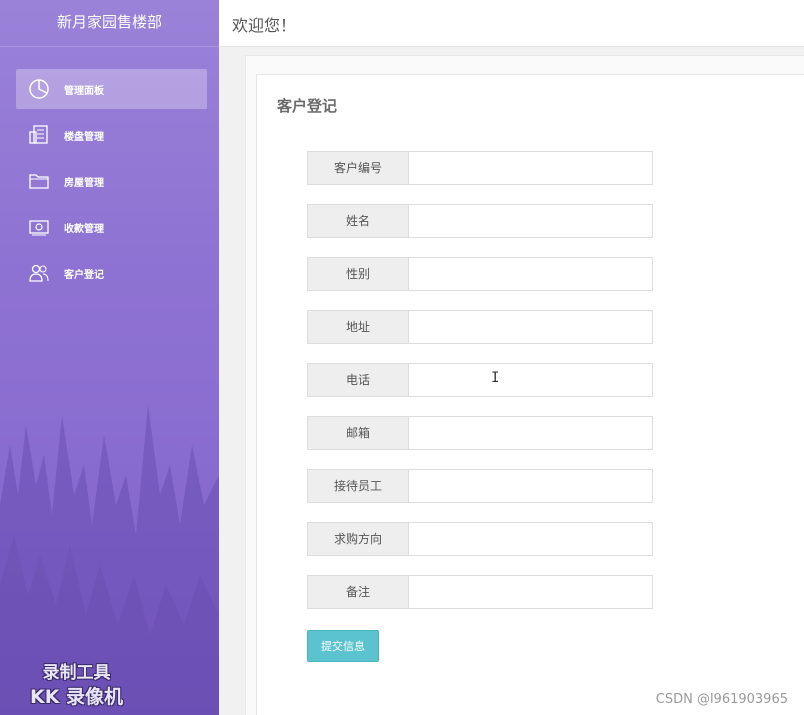  I want to click on form-row-customer-id: 客户编号, so click(480, 168).